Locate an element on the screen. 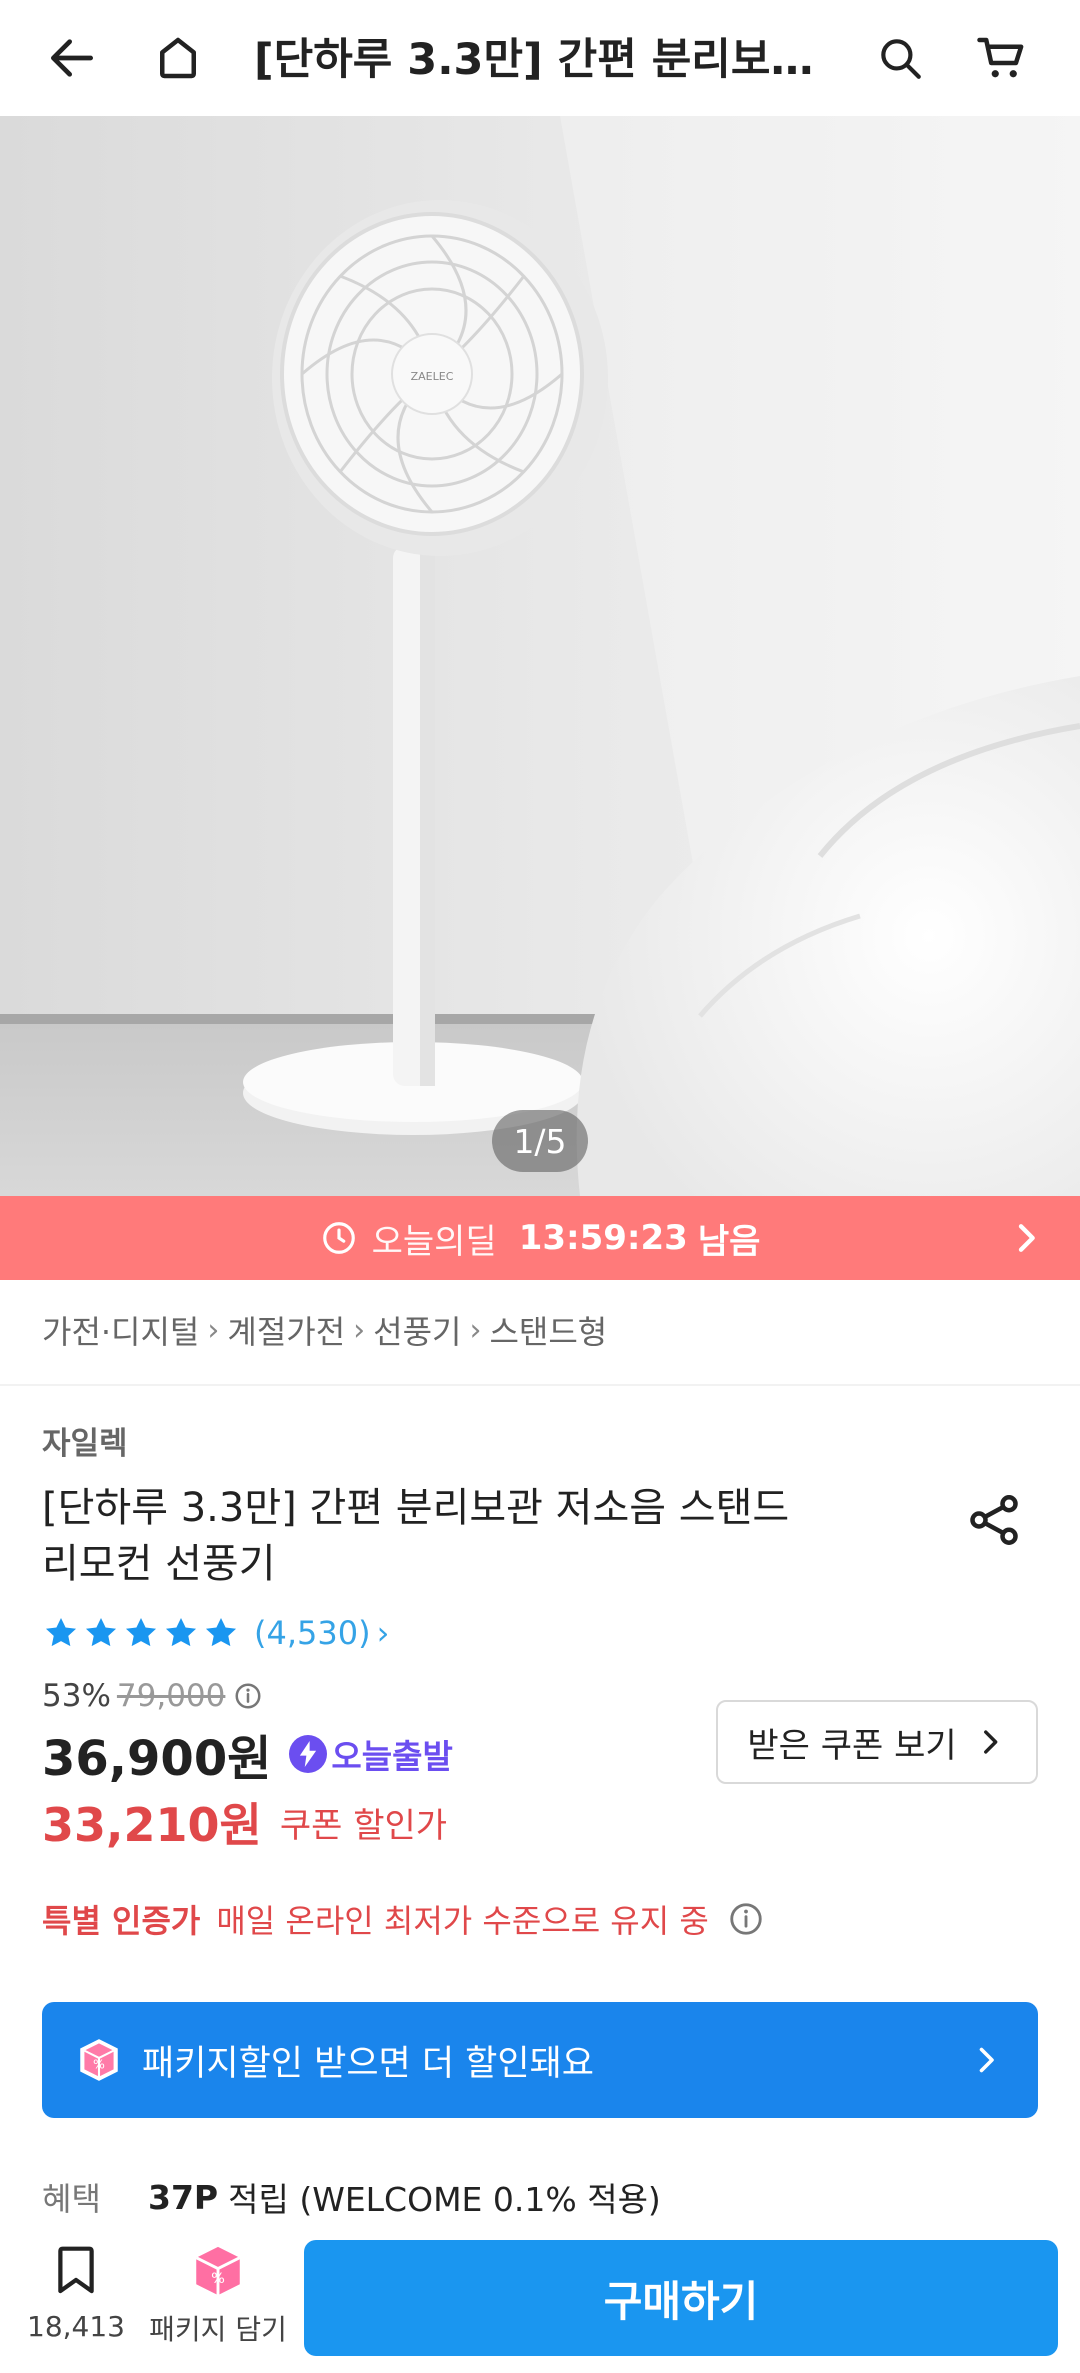 The width and height of the screenshot is (1080, 2373). package-discount-banner: % 패키지할인 받으면 더 할인돼요 is located at coordinates (540, 2060).